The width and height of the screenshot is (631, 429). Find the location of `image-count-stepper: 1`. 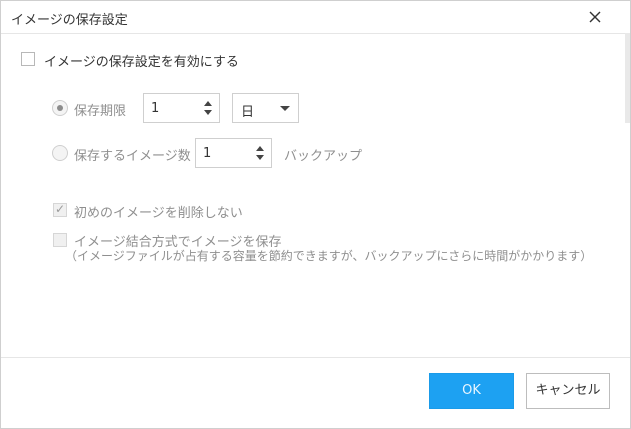

image-count-stepper: 1 is located at coordinates (233, 153).